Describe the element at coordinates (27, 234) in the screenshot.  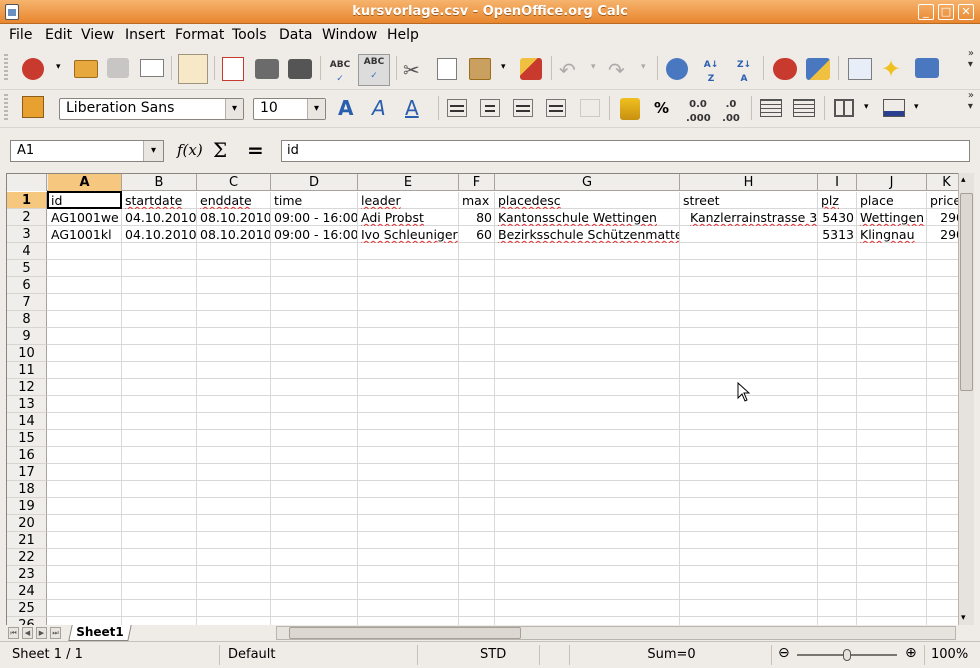
I see `row-header-3: 3` at that location.